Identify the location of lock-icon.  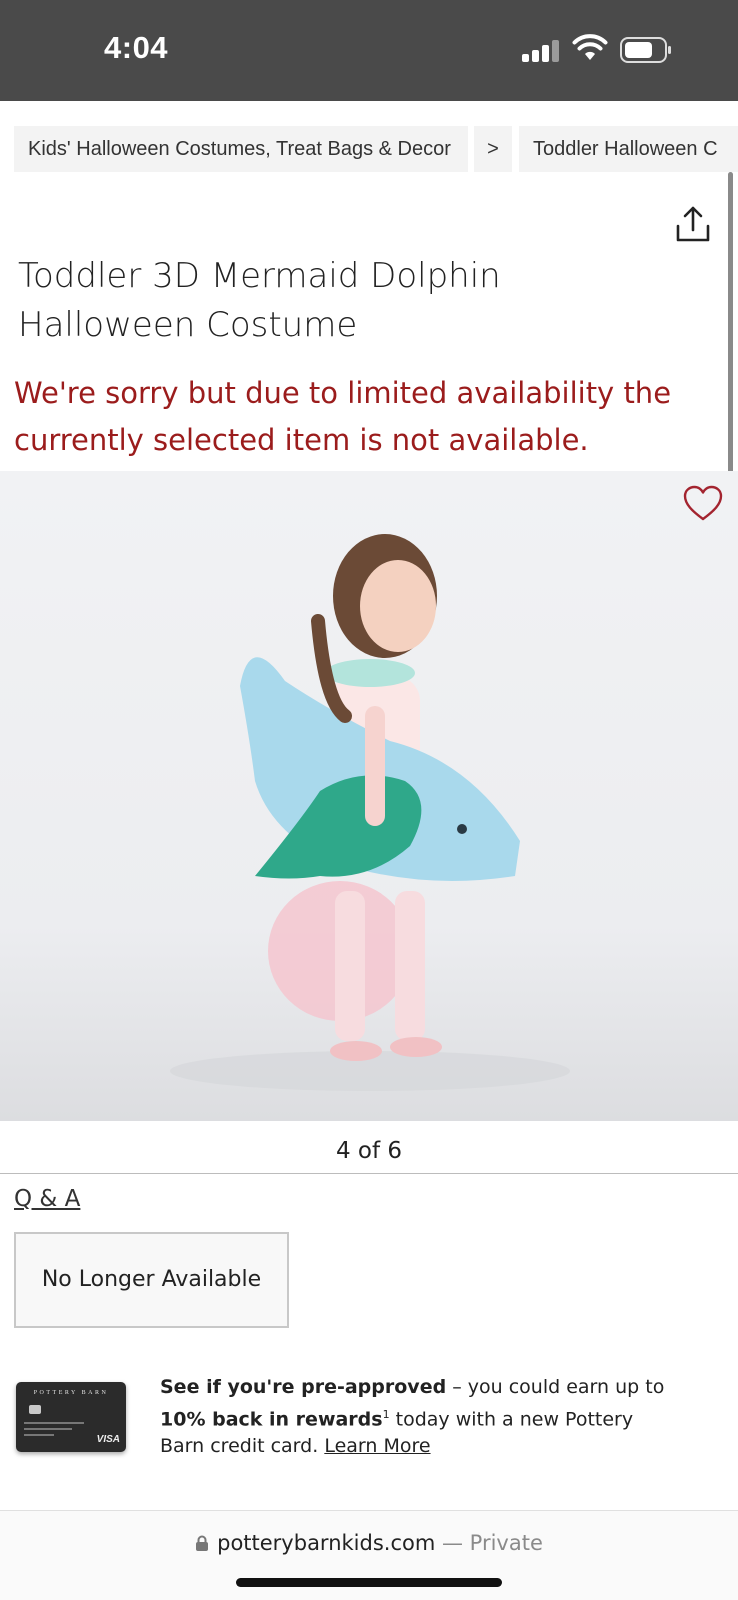
(202, 1543).